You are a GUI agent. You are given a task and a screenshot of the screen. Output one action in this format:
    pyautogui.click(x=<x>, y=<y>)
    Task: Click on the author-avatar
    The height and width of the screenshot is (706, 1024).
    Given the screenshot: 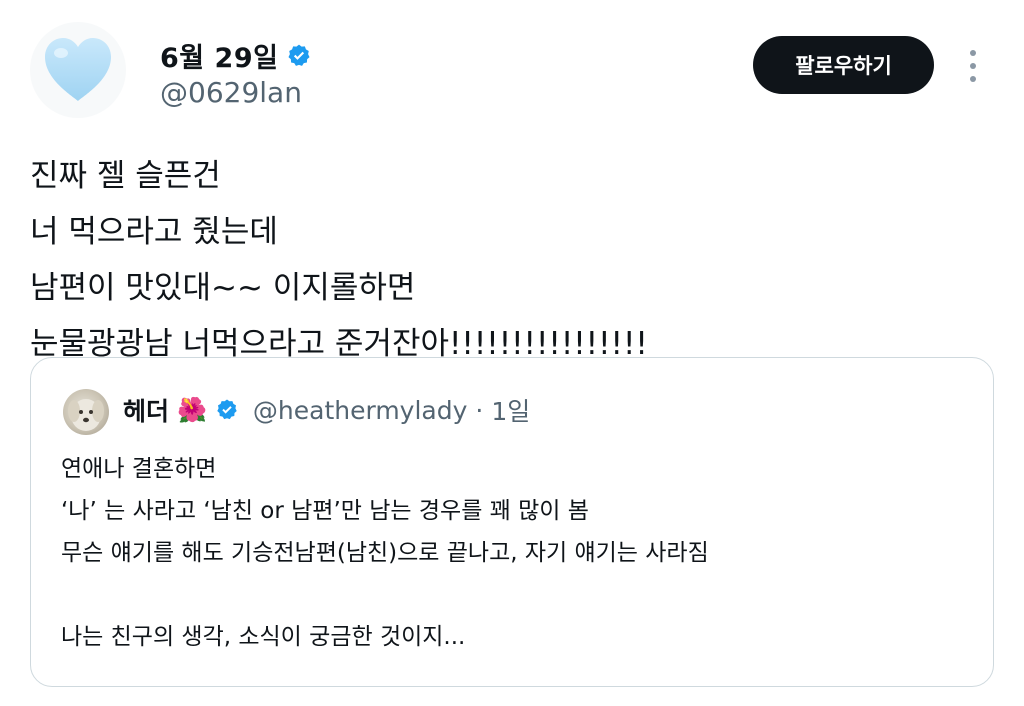 What is the action you would take?
    pyautogui.click(x=78, y=70)
    